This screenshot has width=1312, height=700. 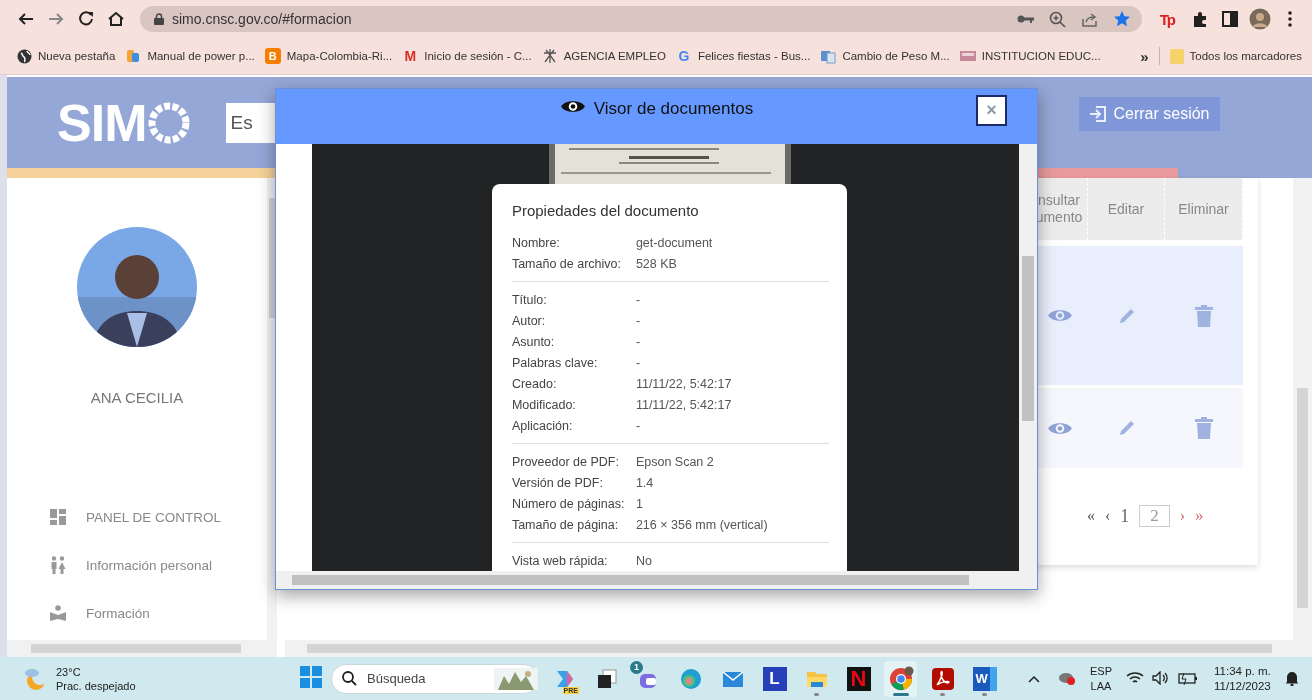 I want to click on bookmark: Nueva pestaña, so click(x=66, y=56).